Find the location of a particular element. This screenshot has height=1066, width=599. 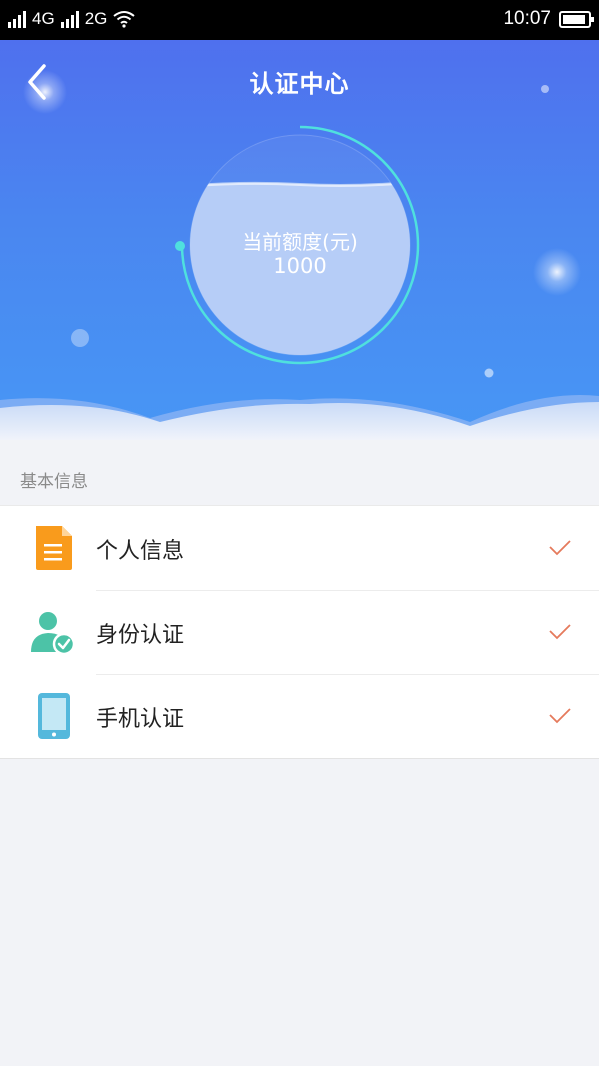

section-title: 基本信息 is located at coordinates (54, 482).